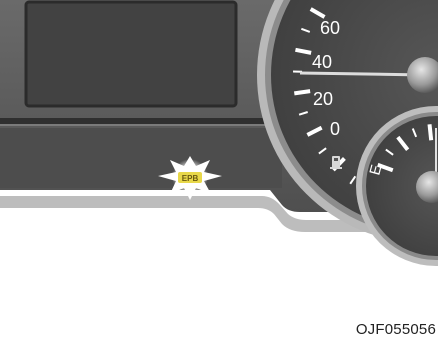 This screenshot has height=342, width=438. I want to click on speed-label-60: 60, so click(330, 28).